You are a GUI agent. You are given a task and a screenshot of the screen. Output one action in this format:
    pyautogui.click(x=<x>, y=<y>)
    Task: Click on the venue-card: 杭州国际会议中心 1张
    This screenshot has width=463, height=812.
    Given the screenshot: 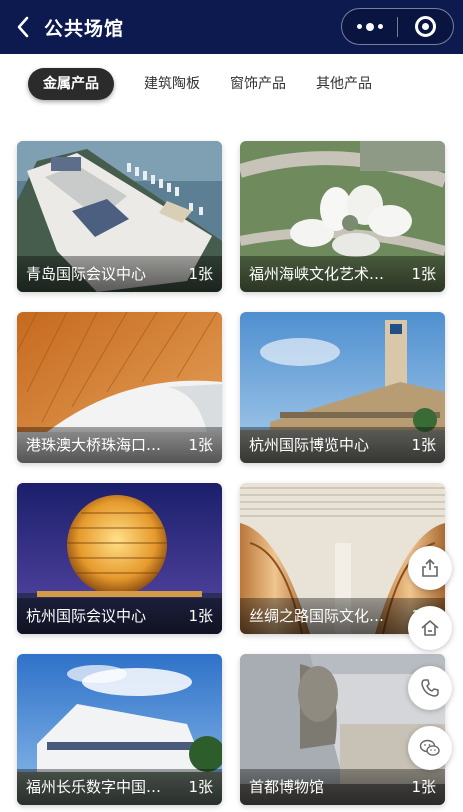 What is the action you would take?
    pyautogui.click(x=119, y=558)
    